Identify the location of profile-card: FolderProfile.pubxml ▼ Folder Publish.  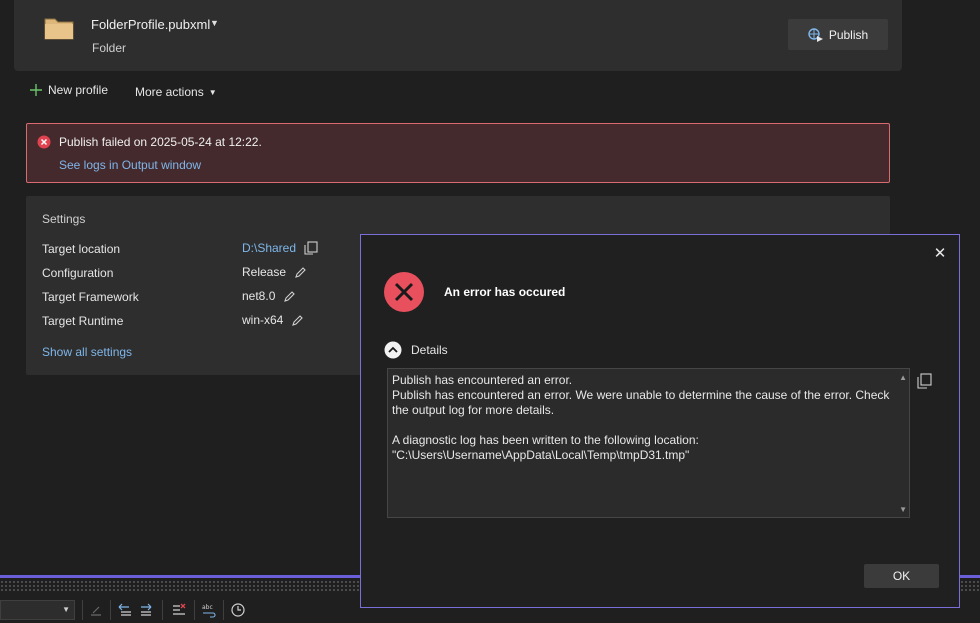
(458, 35).